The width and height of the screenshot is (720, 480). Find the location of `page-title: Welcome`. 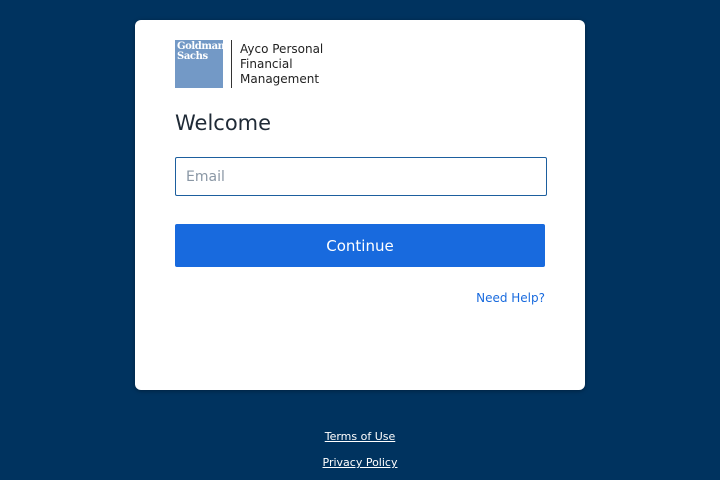

page-title: Welcome is located at coordinates (223, 123).